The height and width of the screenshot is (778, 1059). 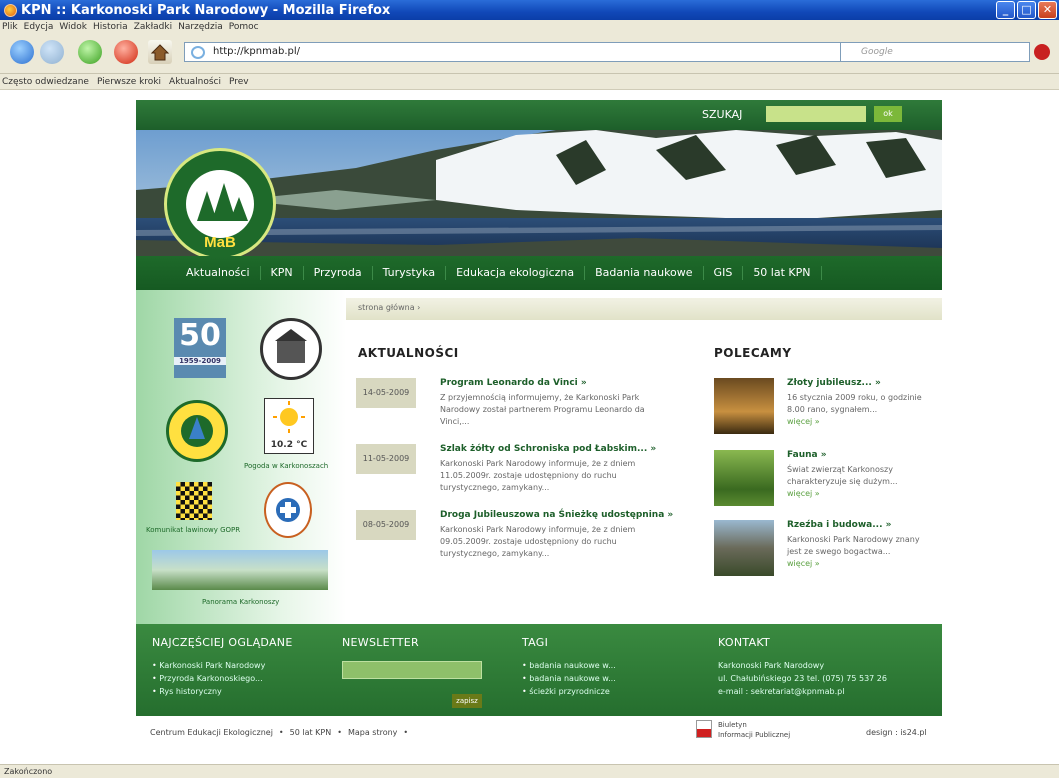 I want to click on gopr-logo, so click(x=288, y=510).